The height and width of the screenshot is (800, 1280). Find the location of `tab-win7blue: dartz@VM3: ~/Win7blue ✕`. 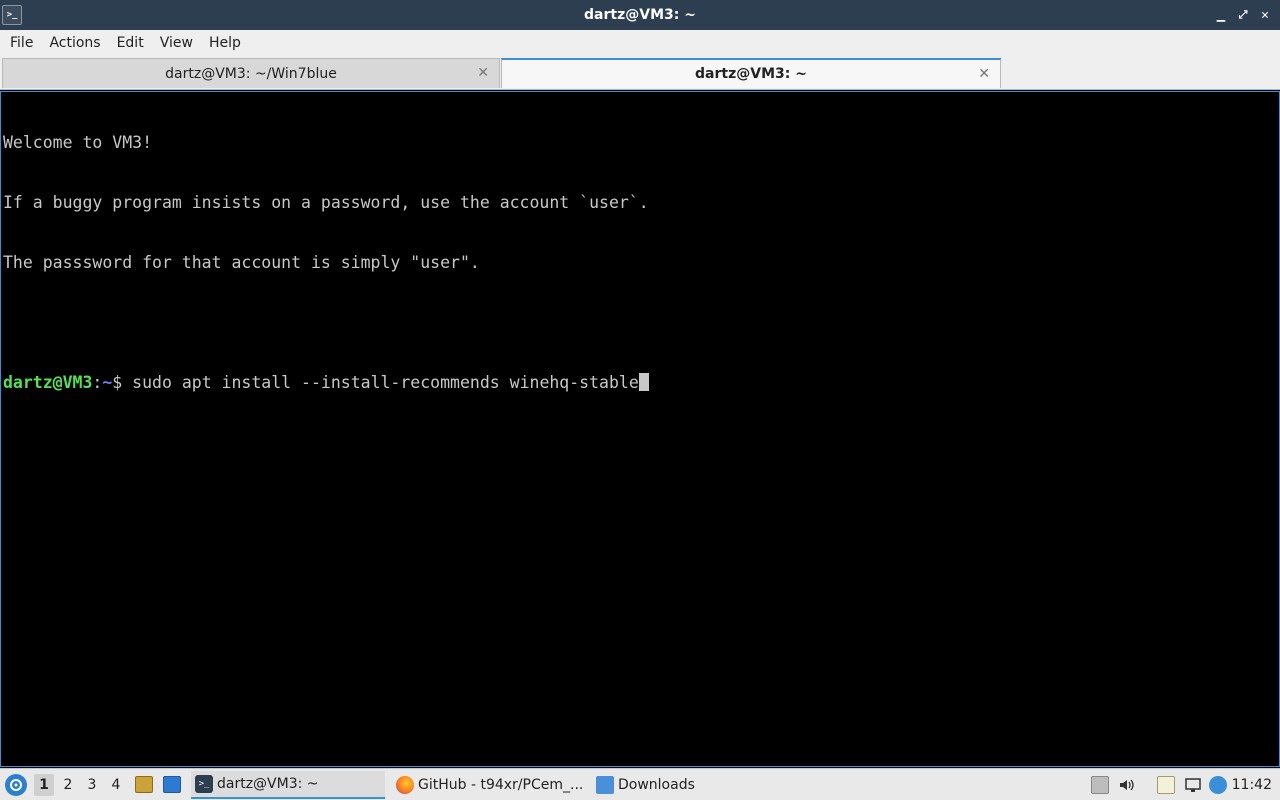

tab-win7blue: dartz@VM3: ~/Win7blue ✕ is located at coordinates (251, 73).